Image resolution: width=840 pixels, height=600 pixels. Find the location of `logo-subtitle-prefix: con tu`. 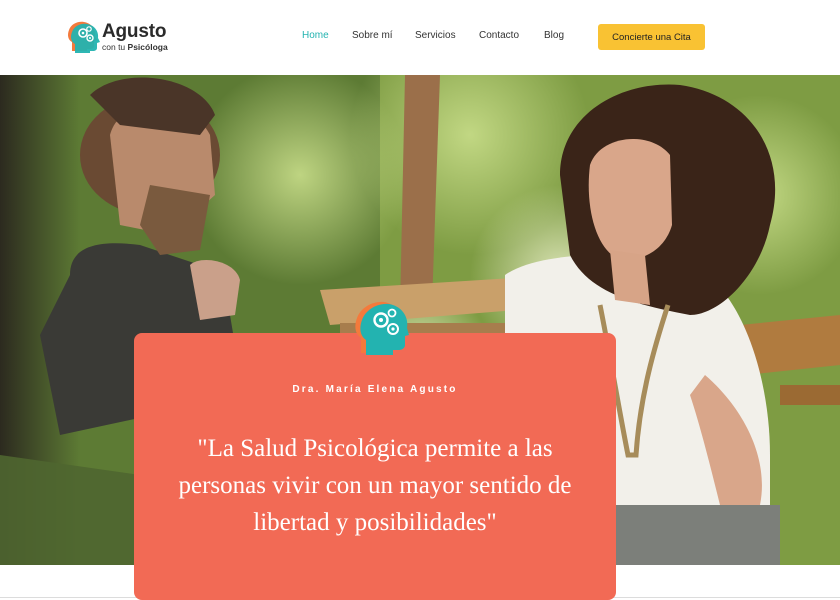

logo-subtitle-prefix: con tu is located at coordinates (114, 46).